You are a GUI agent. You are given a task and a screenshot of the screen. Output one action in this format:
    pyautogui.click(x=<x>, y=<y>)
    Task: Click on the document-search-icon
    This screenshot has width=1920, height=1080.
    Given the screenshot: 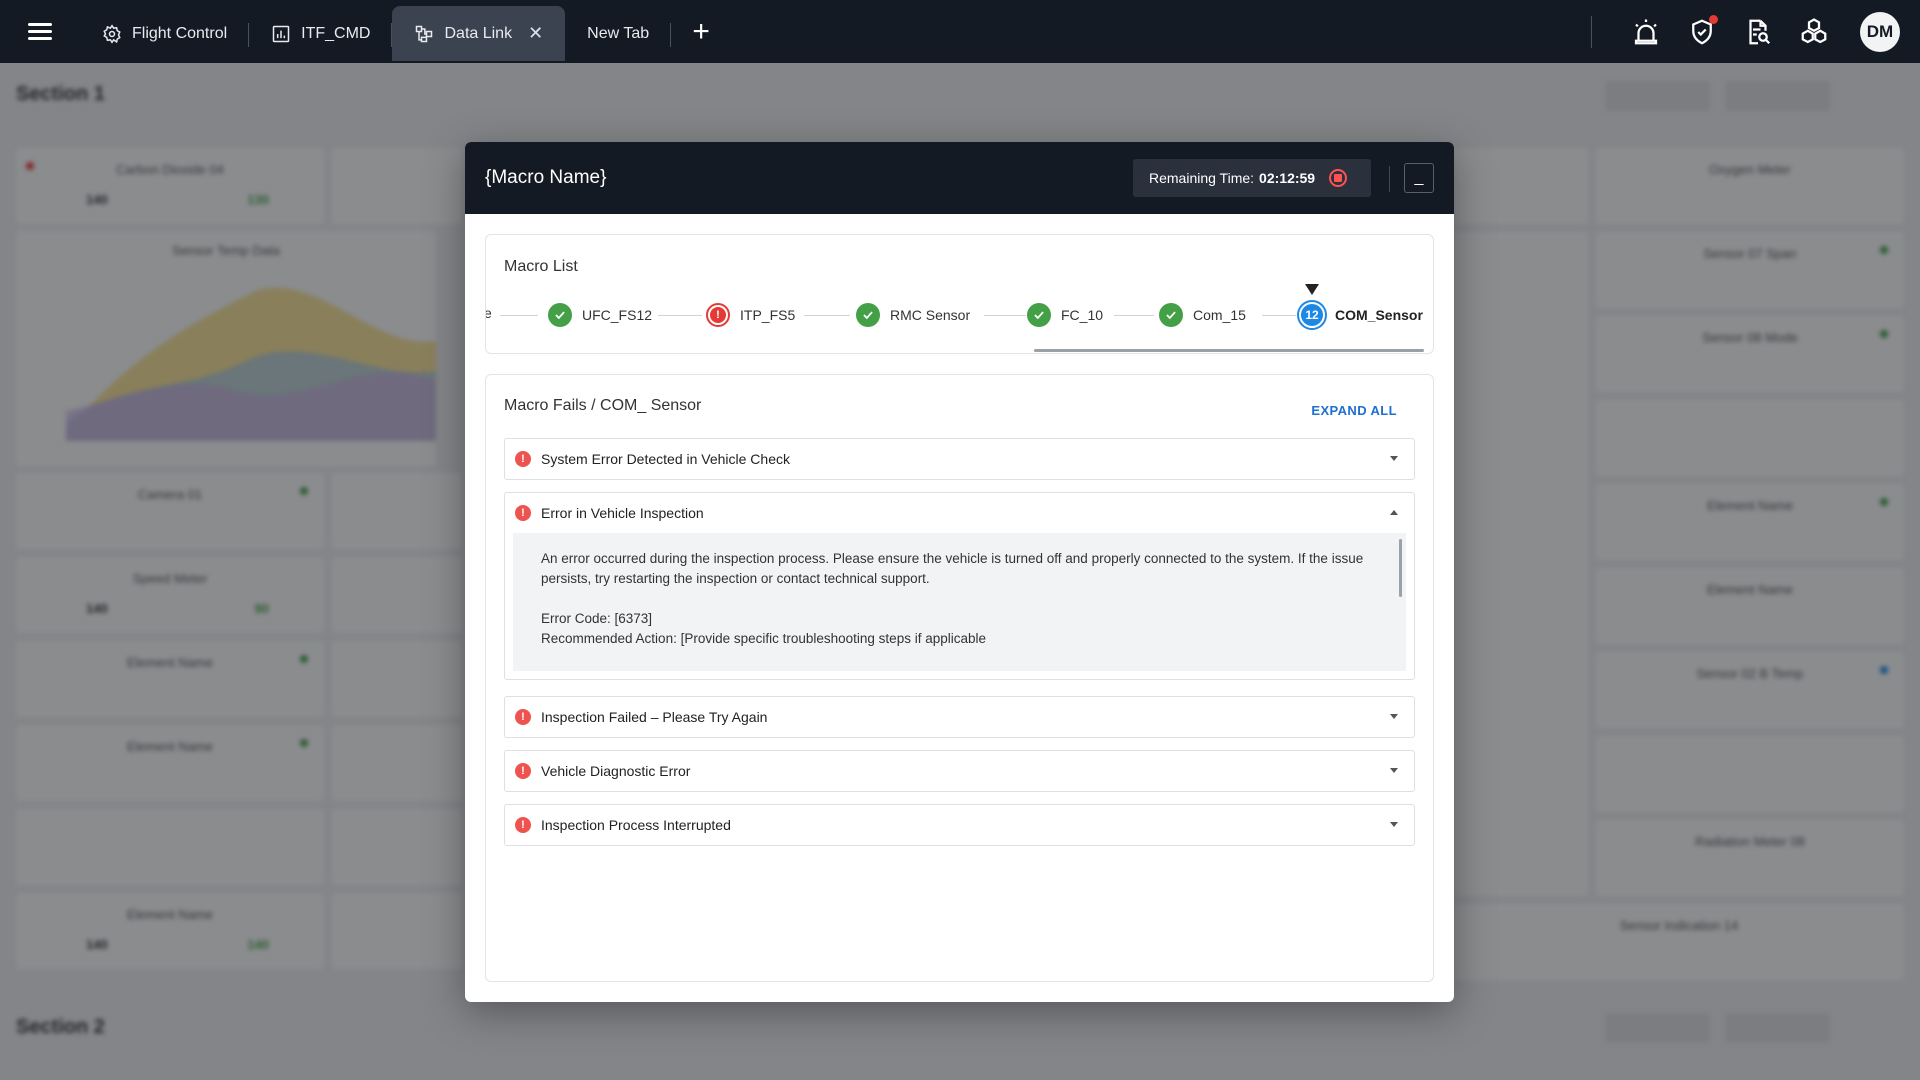 What is the action you would take?
    pyautogui.click(x=1758, y=32)
    